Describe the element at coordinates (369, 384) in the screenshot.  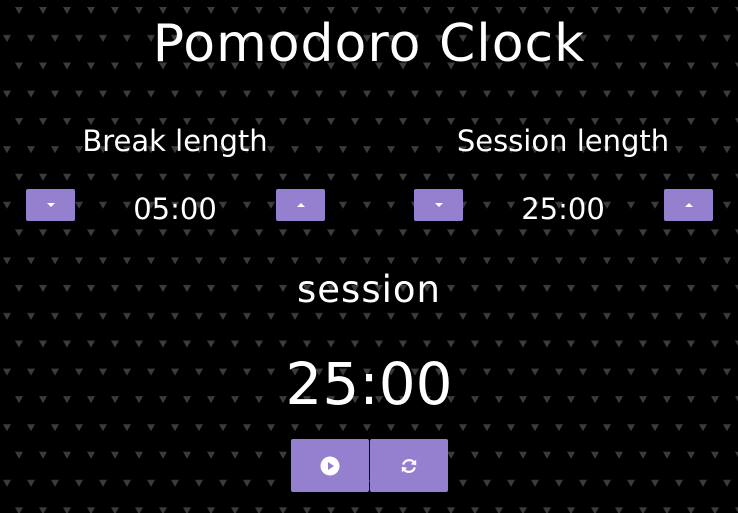
I see `timer-display: 25:00` at that location.